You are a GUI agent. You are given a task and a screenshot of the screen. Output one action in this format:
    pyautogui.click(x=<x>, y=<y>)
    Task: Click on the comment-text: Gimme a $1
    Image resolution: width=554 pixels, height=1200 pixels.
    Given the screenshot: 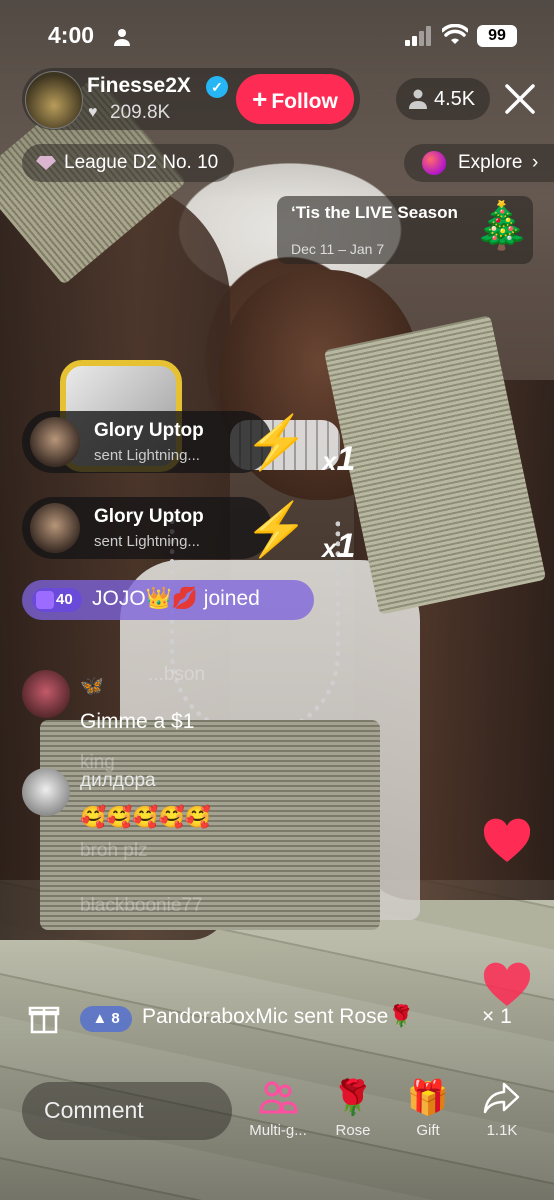 What is the action you would take?
    pyautogui.click(x=137, y=721)
    